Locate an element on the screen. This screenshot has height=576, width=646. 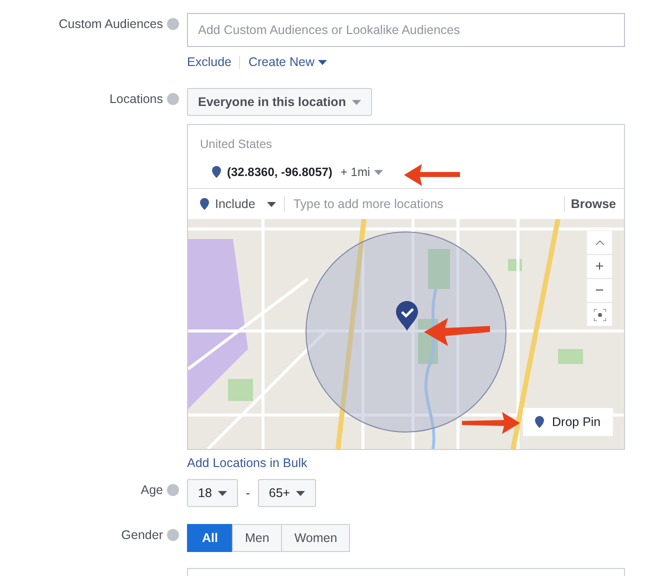
browse-button: Browse is located at coordinates (590, 204).